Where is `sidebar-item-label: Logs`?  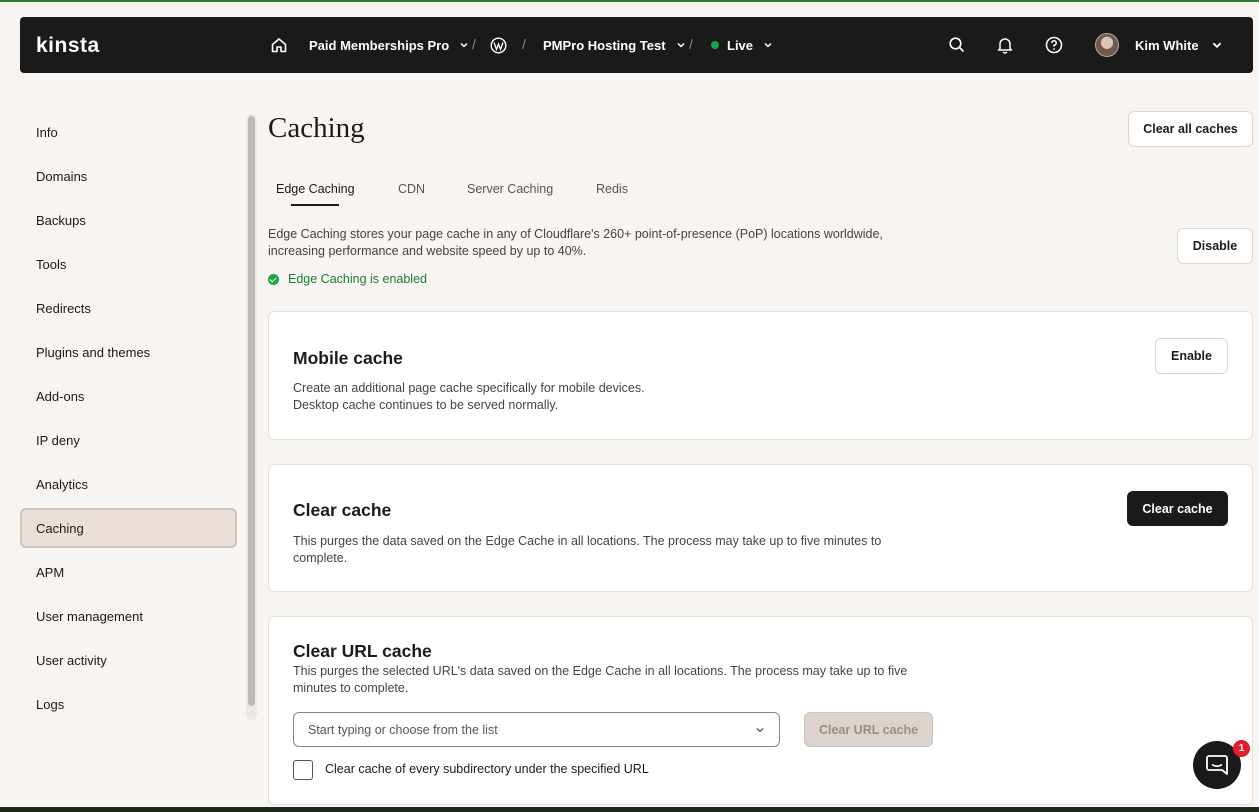 sidebar-item-label: Logs is located at coordinates (50, 704).